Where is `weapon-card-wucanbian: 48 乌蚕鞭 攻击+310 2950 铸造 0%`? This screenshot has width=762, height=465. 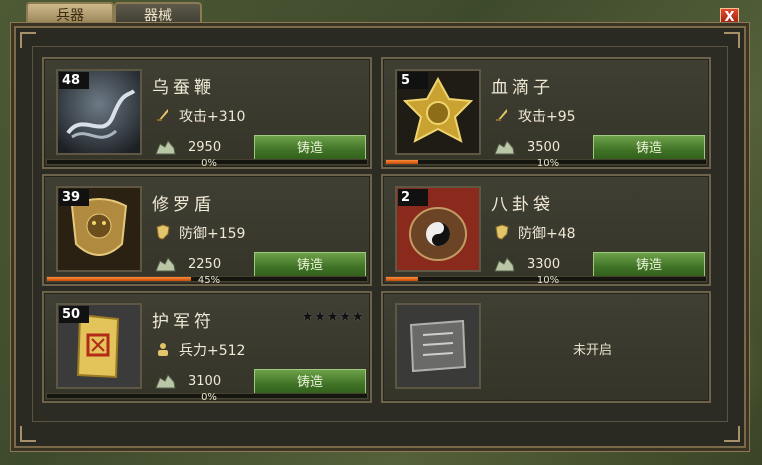 weapon-card-wucanbian: 48 乌蚕鞭 攻击+310 2950 铸造 0% is located at coordinates (207, 113).